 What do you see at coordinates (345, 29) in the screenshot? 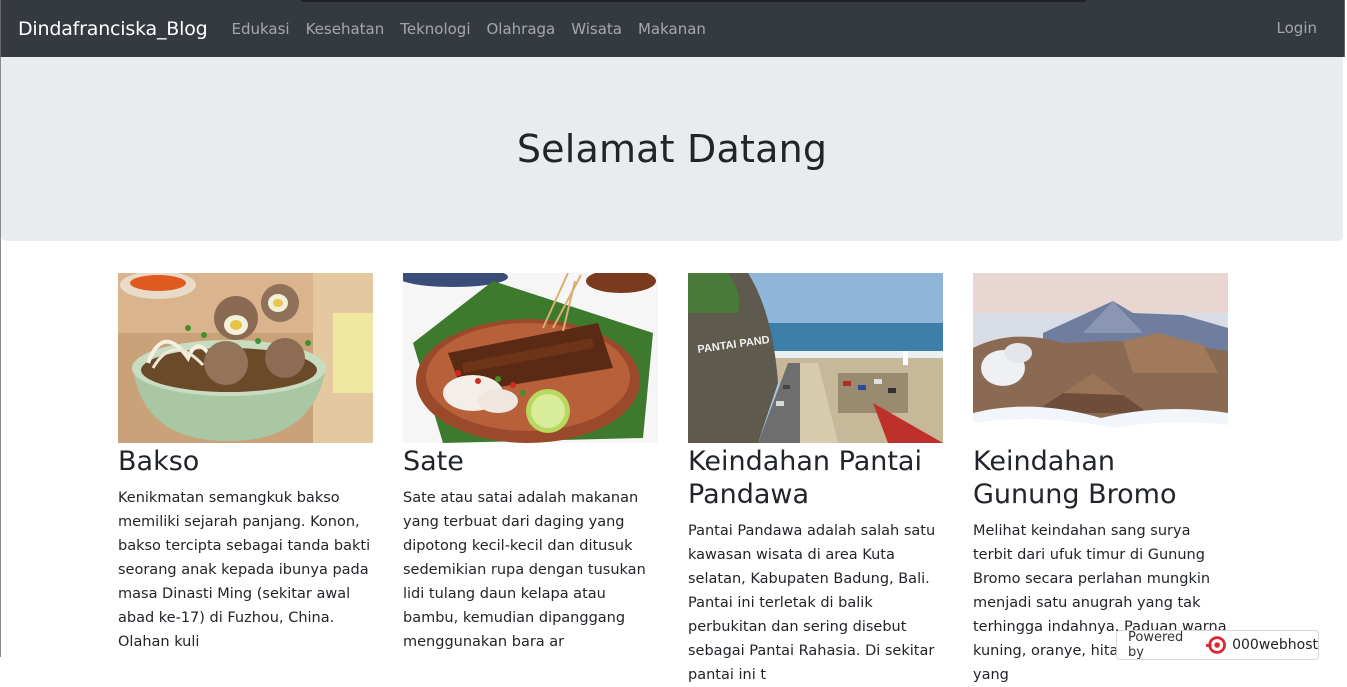
I see `nav-link-kesehatan: Kesehatan` at bounding box center [345, 29].